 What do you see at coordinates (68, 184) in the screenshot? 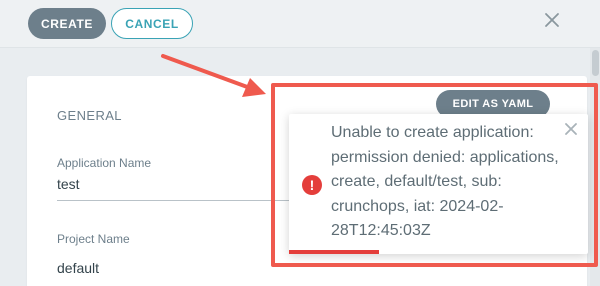
I see `application-name-input: test` at bounding box center [68, 184].